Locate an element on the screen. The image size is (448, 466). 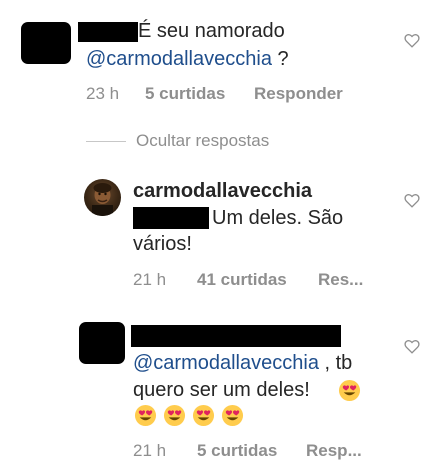
reply-text-line2: quero ser um deles! is located at coordinates (221, 390).